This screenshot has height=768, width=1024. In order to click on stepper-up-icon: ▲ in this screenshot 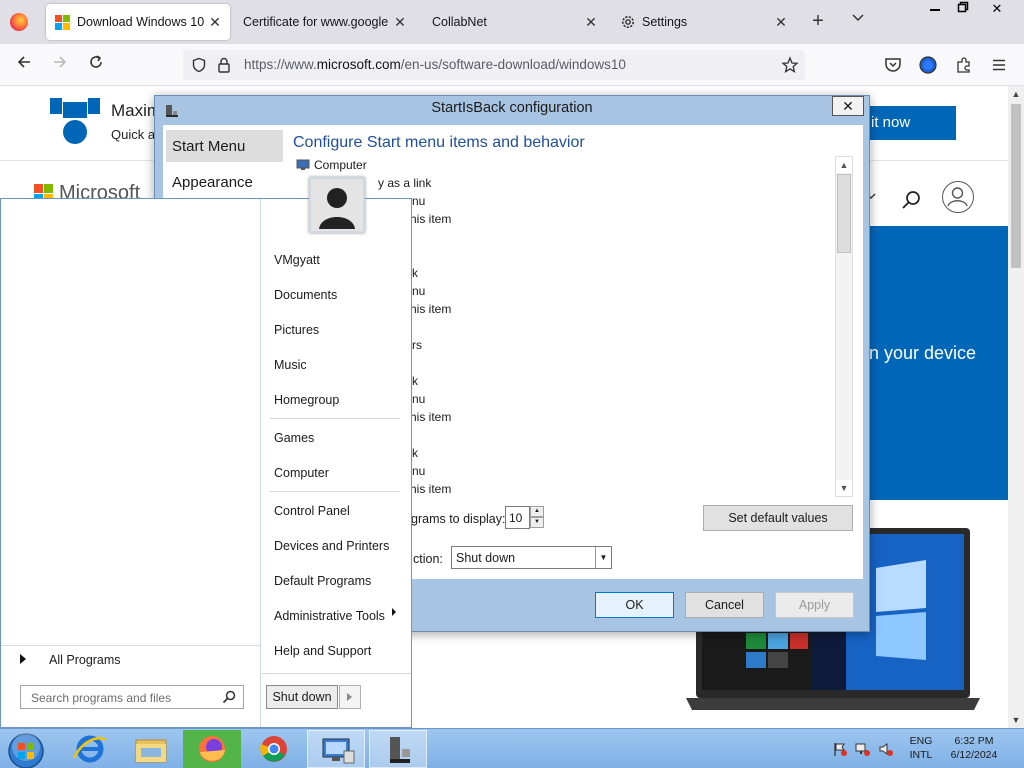, I will do `click(537, 511)`.